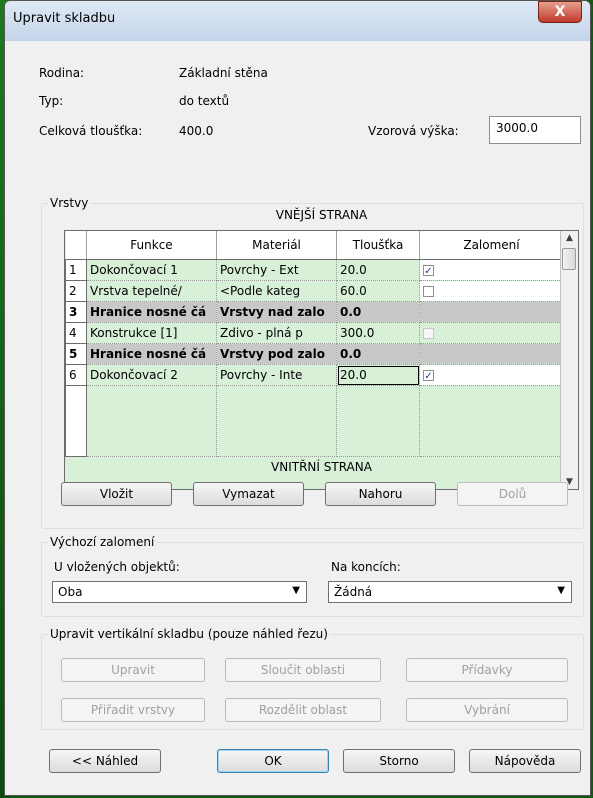 The height and width of the screenshot is (798, 593). What do you see at coordinates (535, 130) in the screenshot?
I see `sample-height-input: 3000.0` at bounding box center [535, 130].